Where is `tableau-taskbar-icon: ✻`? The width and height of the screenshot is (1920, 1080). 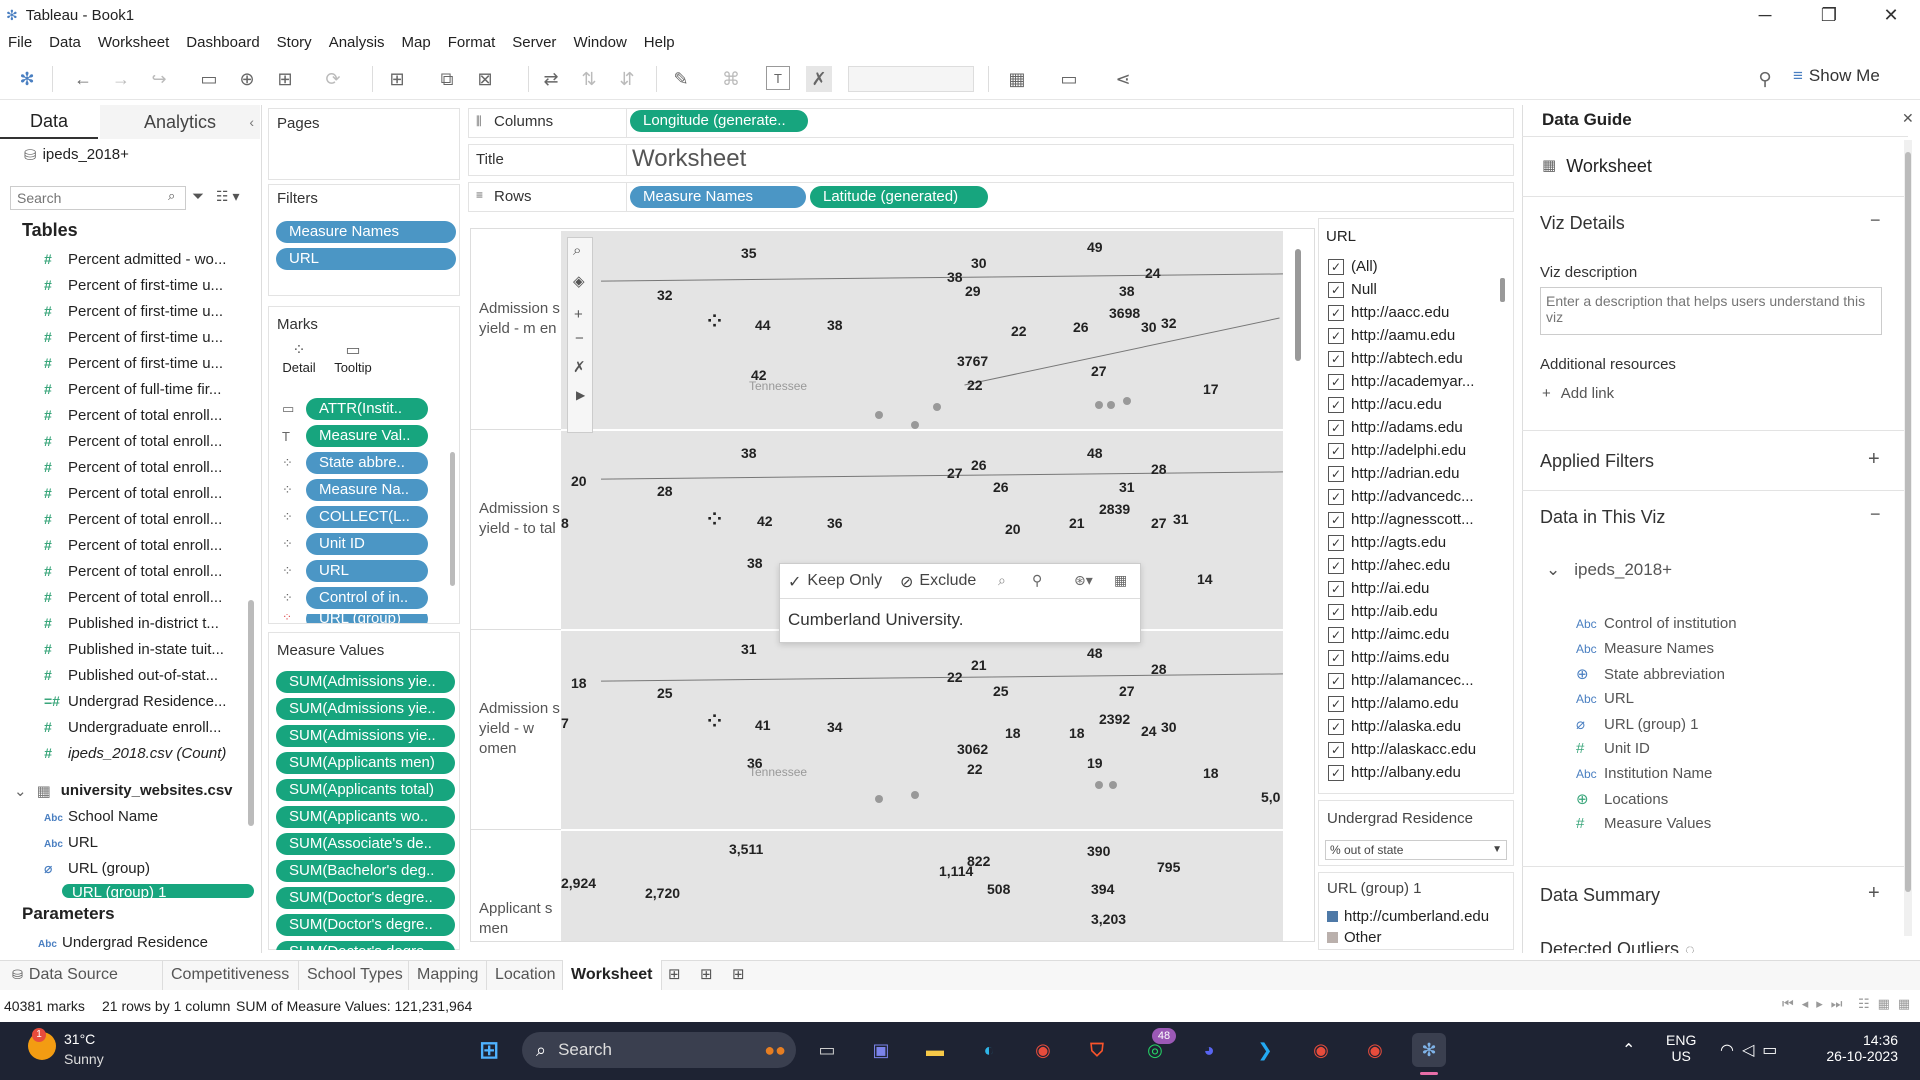
tableau-taskbar-icon: ✻ is located at coordinates (1429, 1050).